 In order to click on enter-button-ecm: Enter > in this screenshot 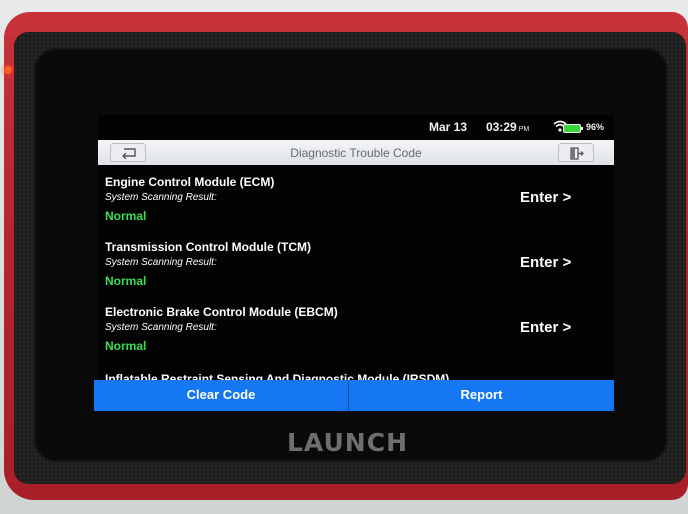, I will do `click(545, 197)`.